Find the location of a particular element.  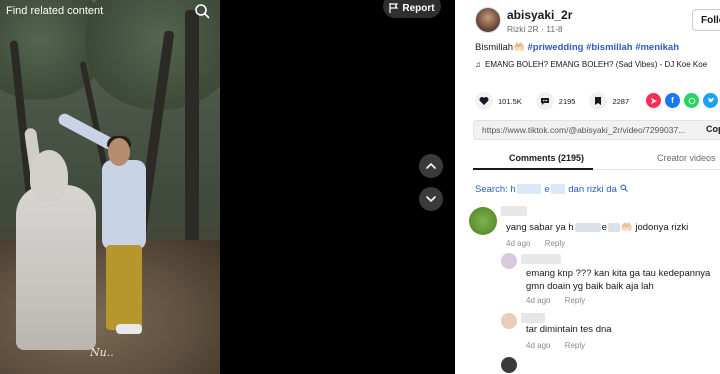

copy-link-button: Cop is located at coordinates (713, 129).